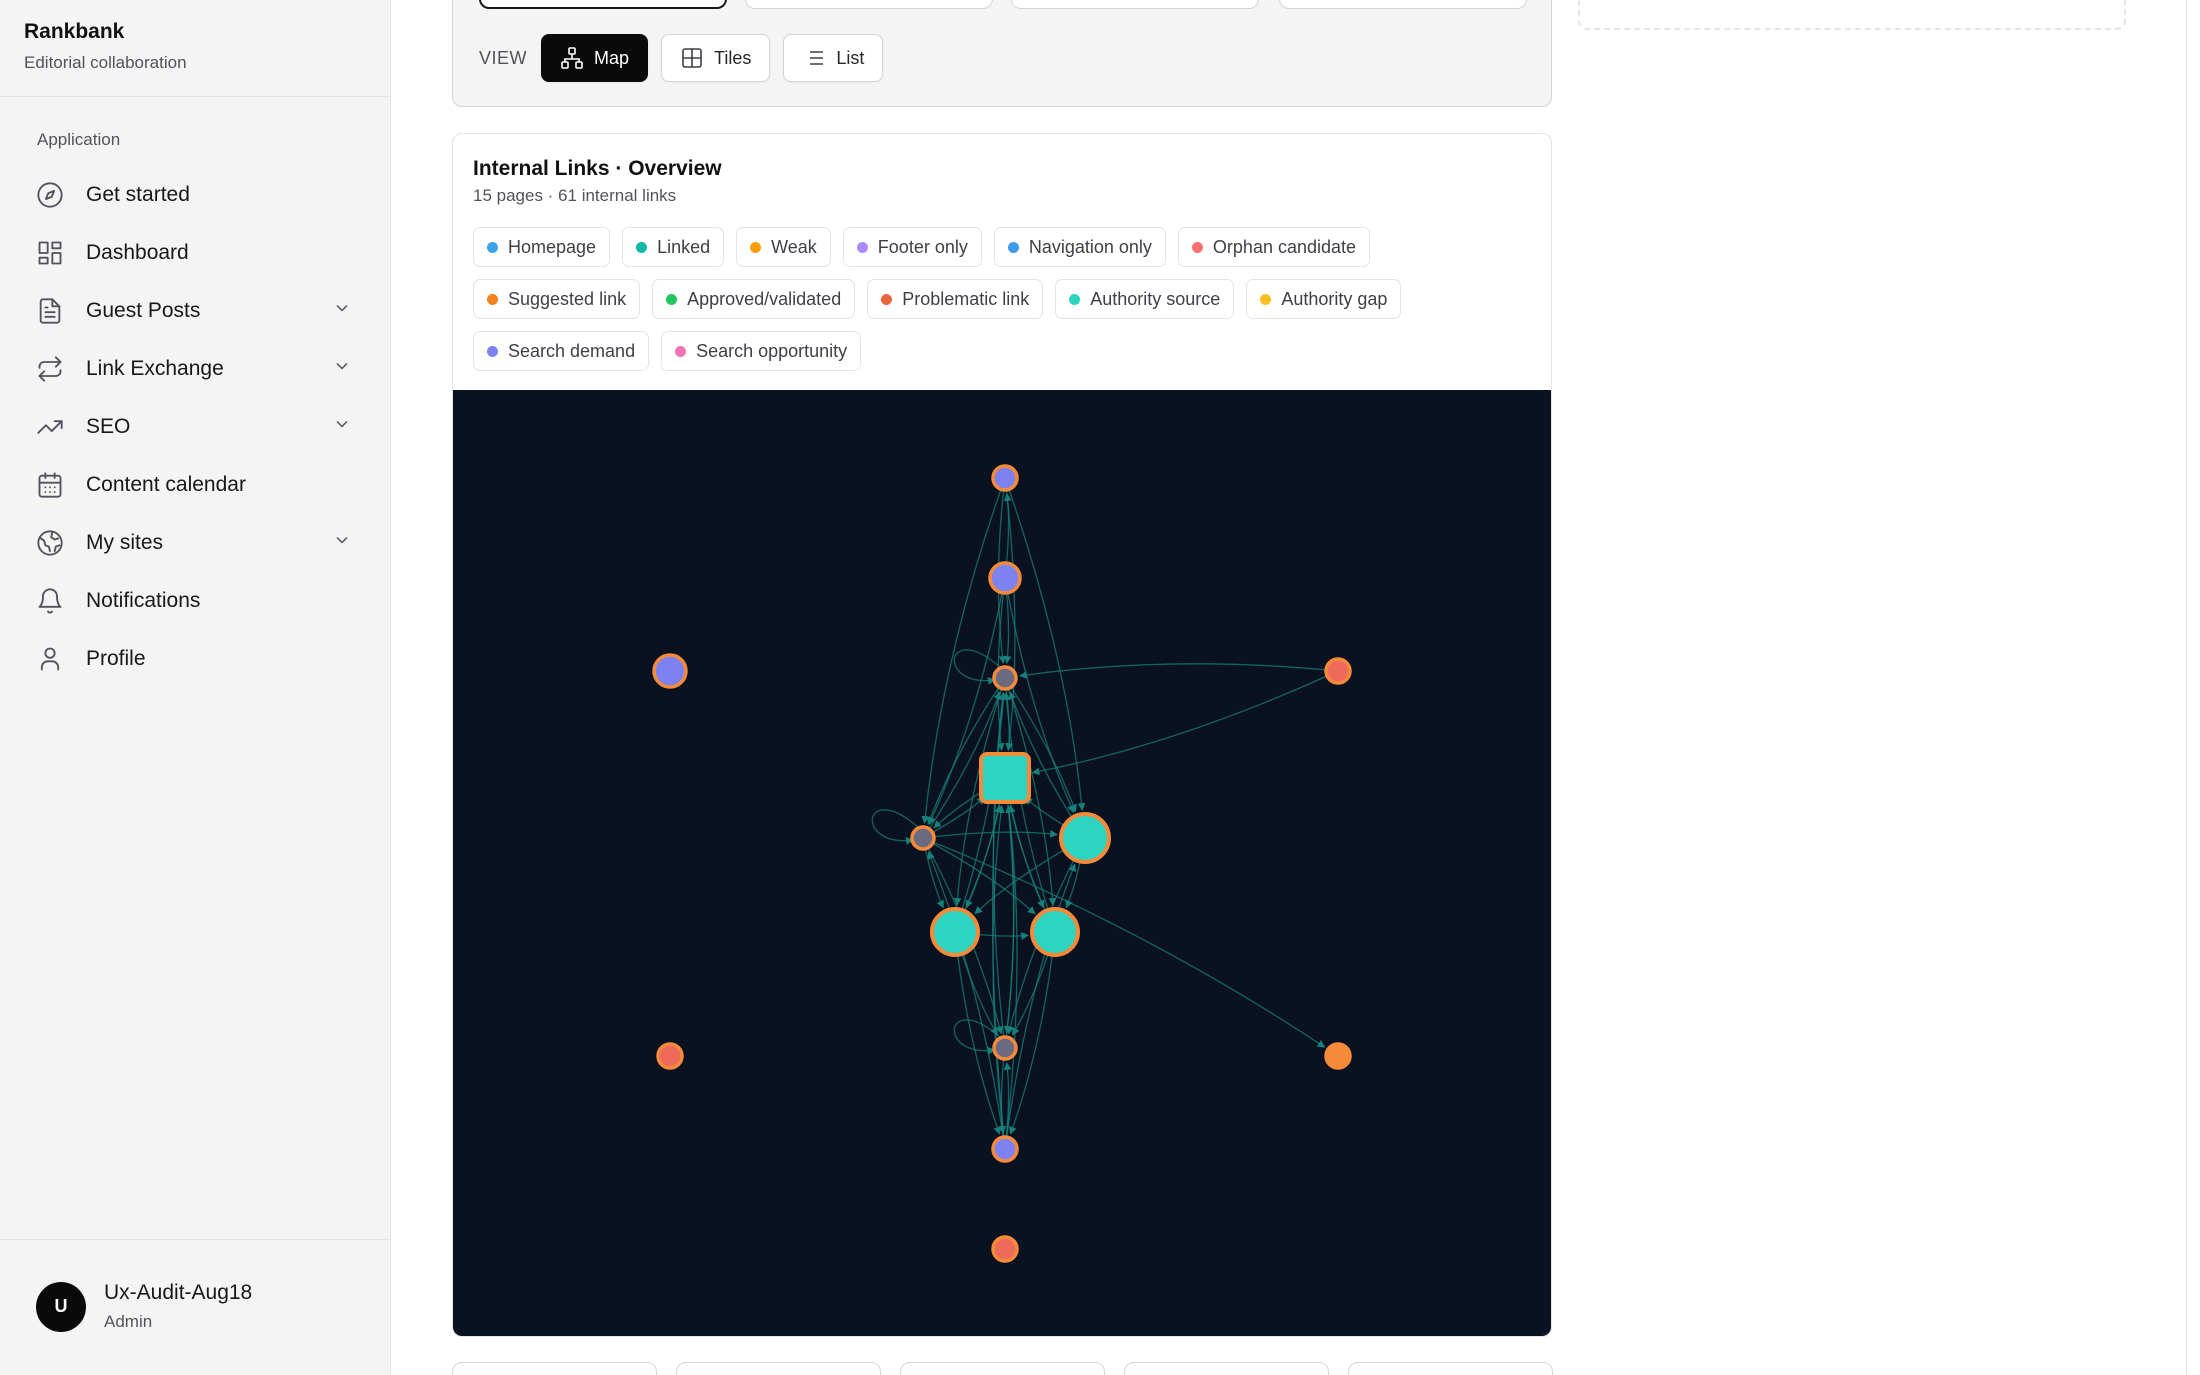 The image size is (2200, 1375). What do you see at coordinates (137, 252) in the screenshot?
I see `sidebar-item-label: Dashboard` at bounding box center [137, 252].